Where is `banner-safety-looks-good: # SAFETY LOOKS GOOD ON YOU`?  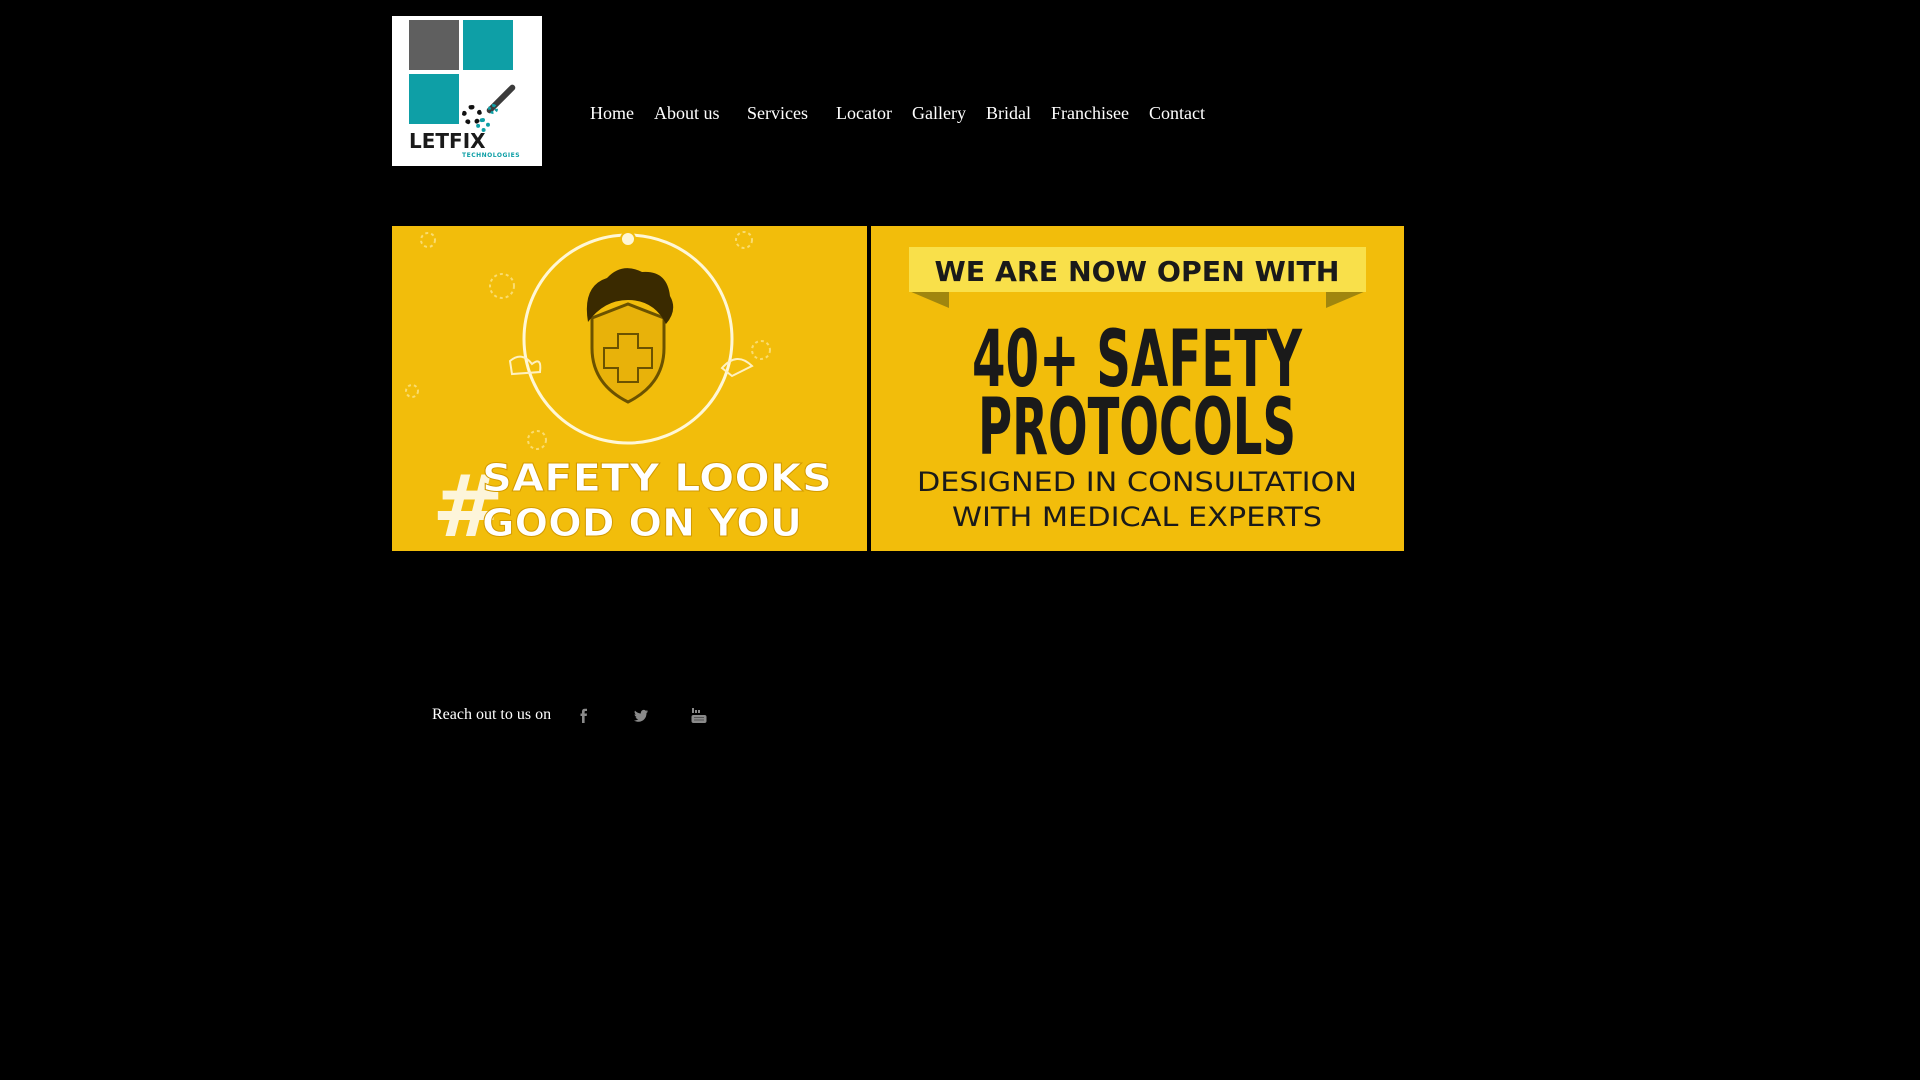
banner-safety-looks-good: # SAFETY LOOKS GOOD ON YOU is located at coordinates (629, 388).